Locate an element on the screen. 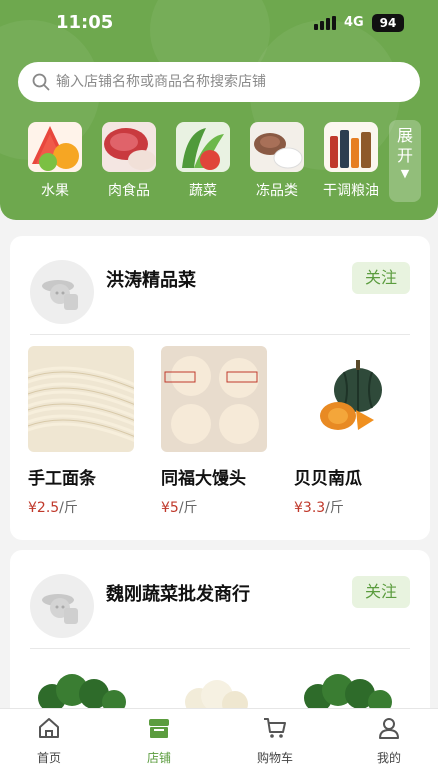 This screenshot has height=770, width=438. category-label: 肉食品 is located at coordinates (129, 191).